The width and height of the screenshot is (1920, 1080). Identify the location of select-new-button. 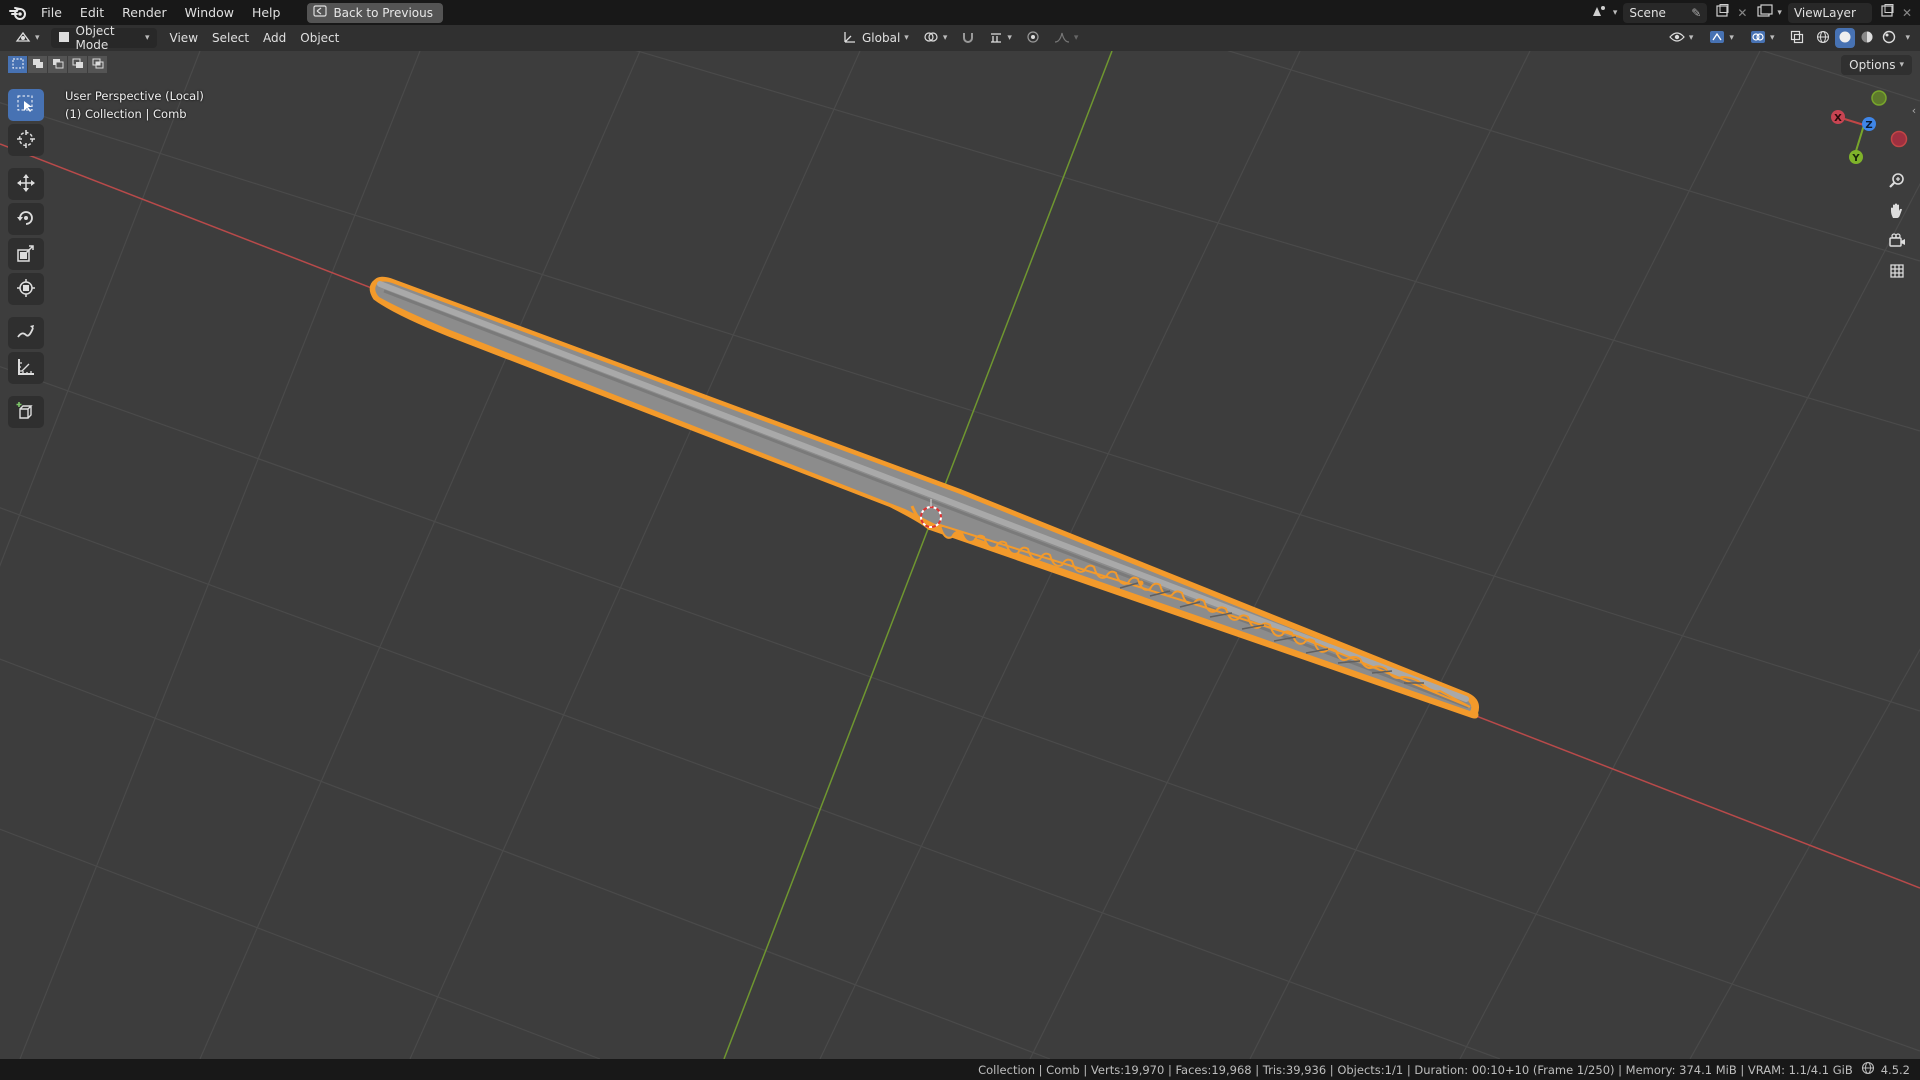
(17, 64).